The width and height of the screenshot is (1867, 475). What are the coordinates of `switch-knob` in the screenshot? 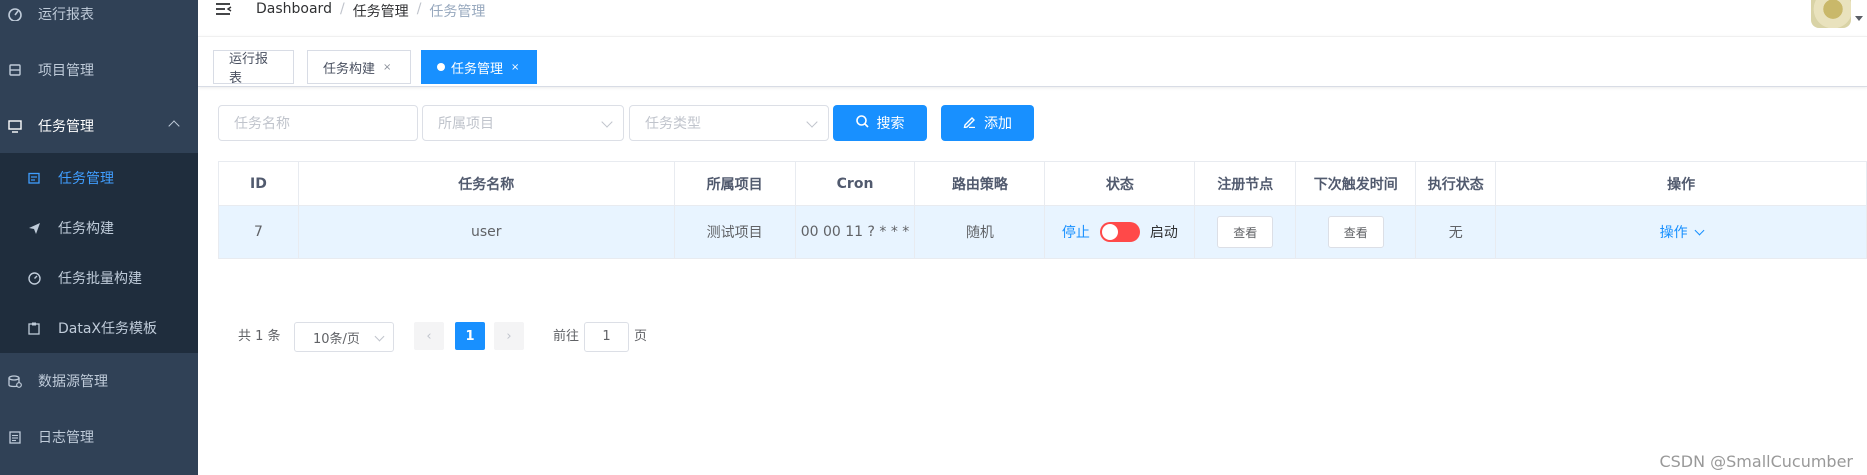 It's located at (1109, 232).